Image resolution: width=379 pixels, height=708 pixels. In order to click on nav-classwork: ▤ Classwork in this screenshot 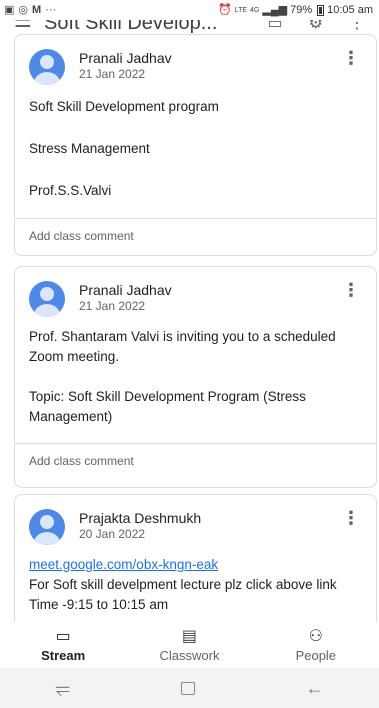, I will do `click(189, 645)`.